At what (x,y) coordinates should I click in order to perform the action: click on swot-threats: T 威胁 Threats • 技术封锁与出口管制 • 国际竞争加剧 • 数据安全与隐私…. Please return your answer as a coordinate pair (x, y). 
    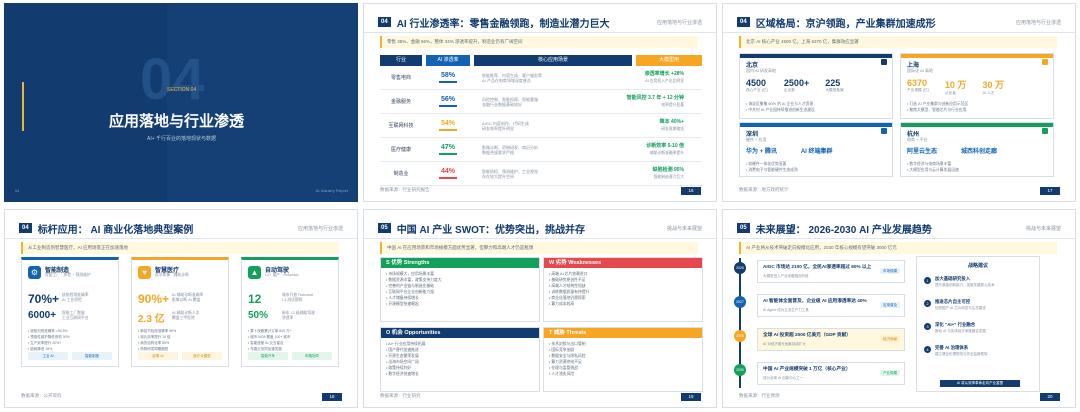
    Looking at the image, I should click on (623, 359).